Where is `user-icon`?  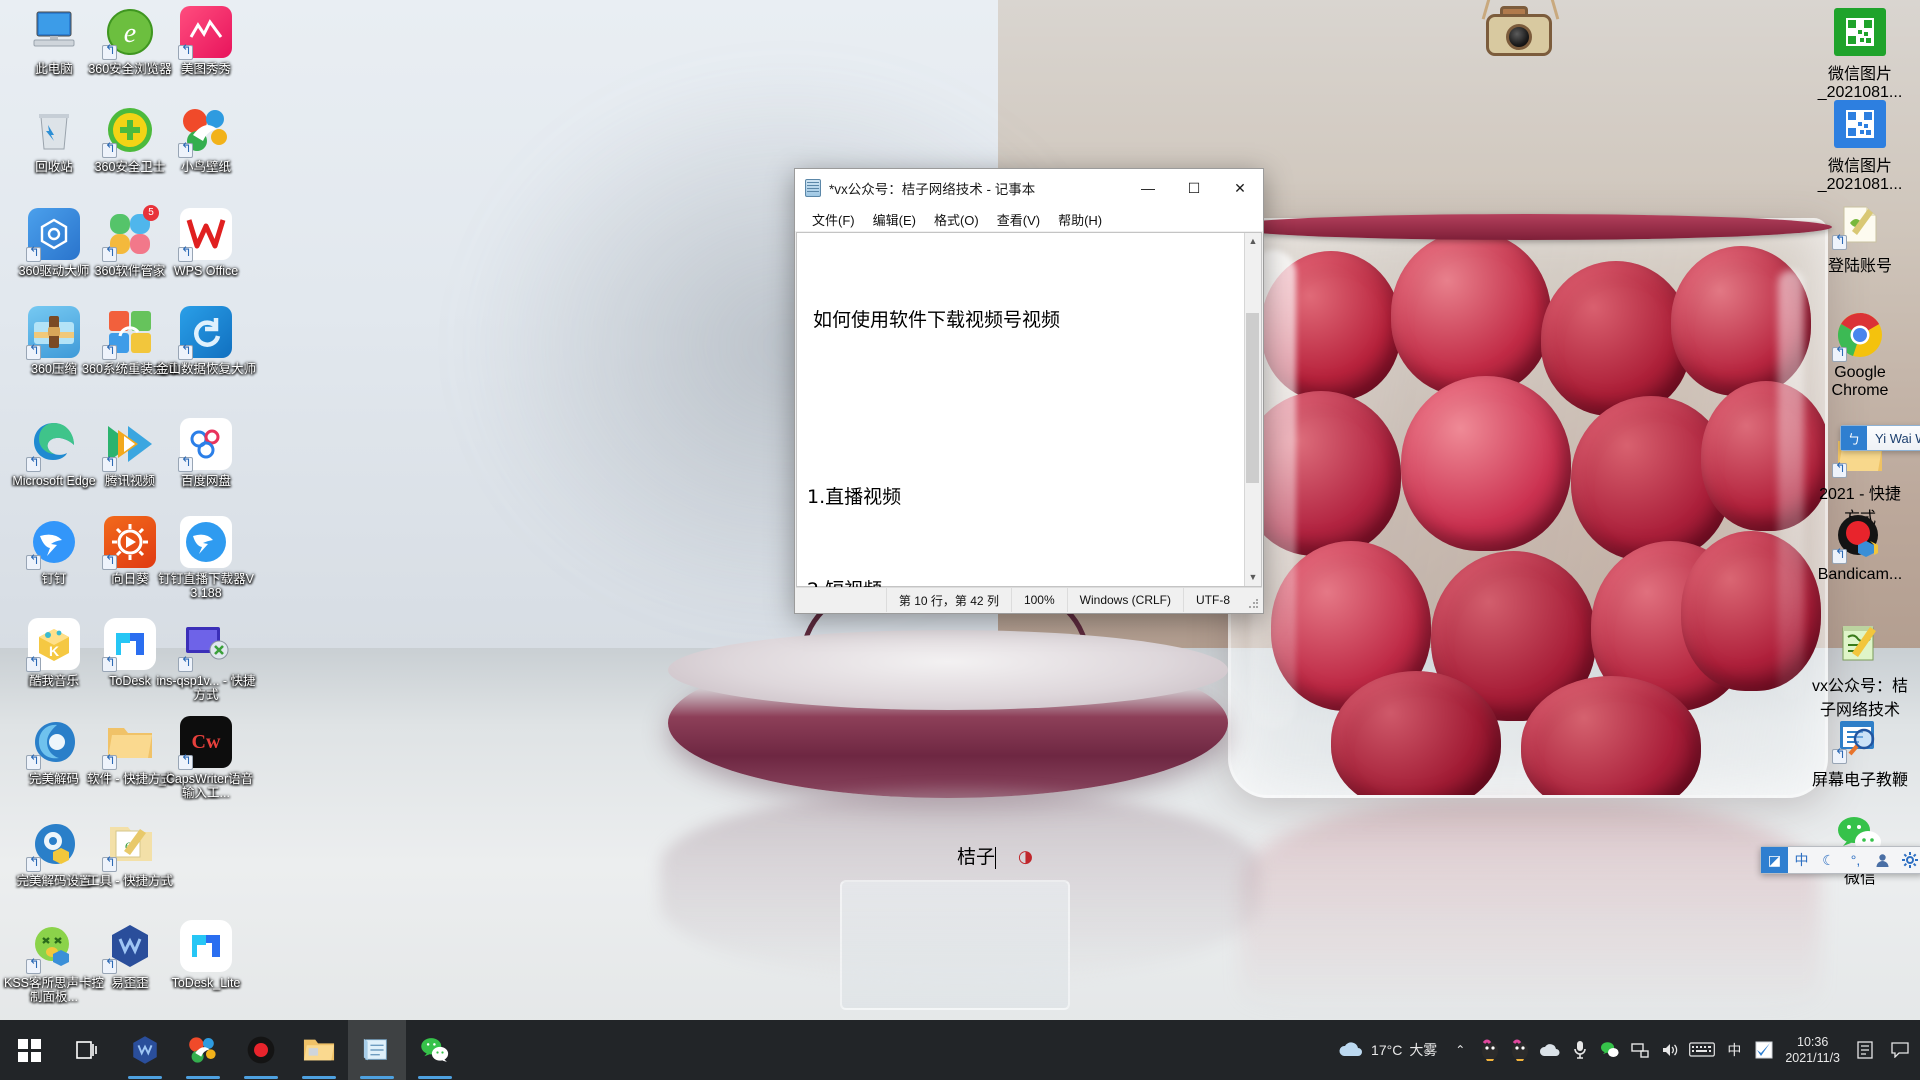
user-icon is located at coordinates (1882, 860).